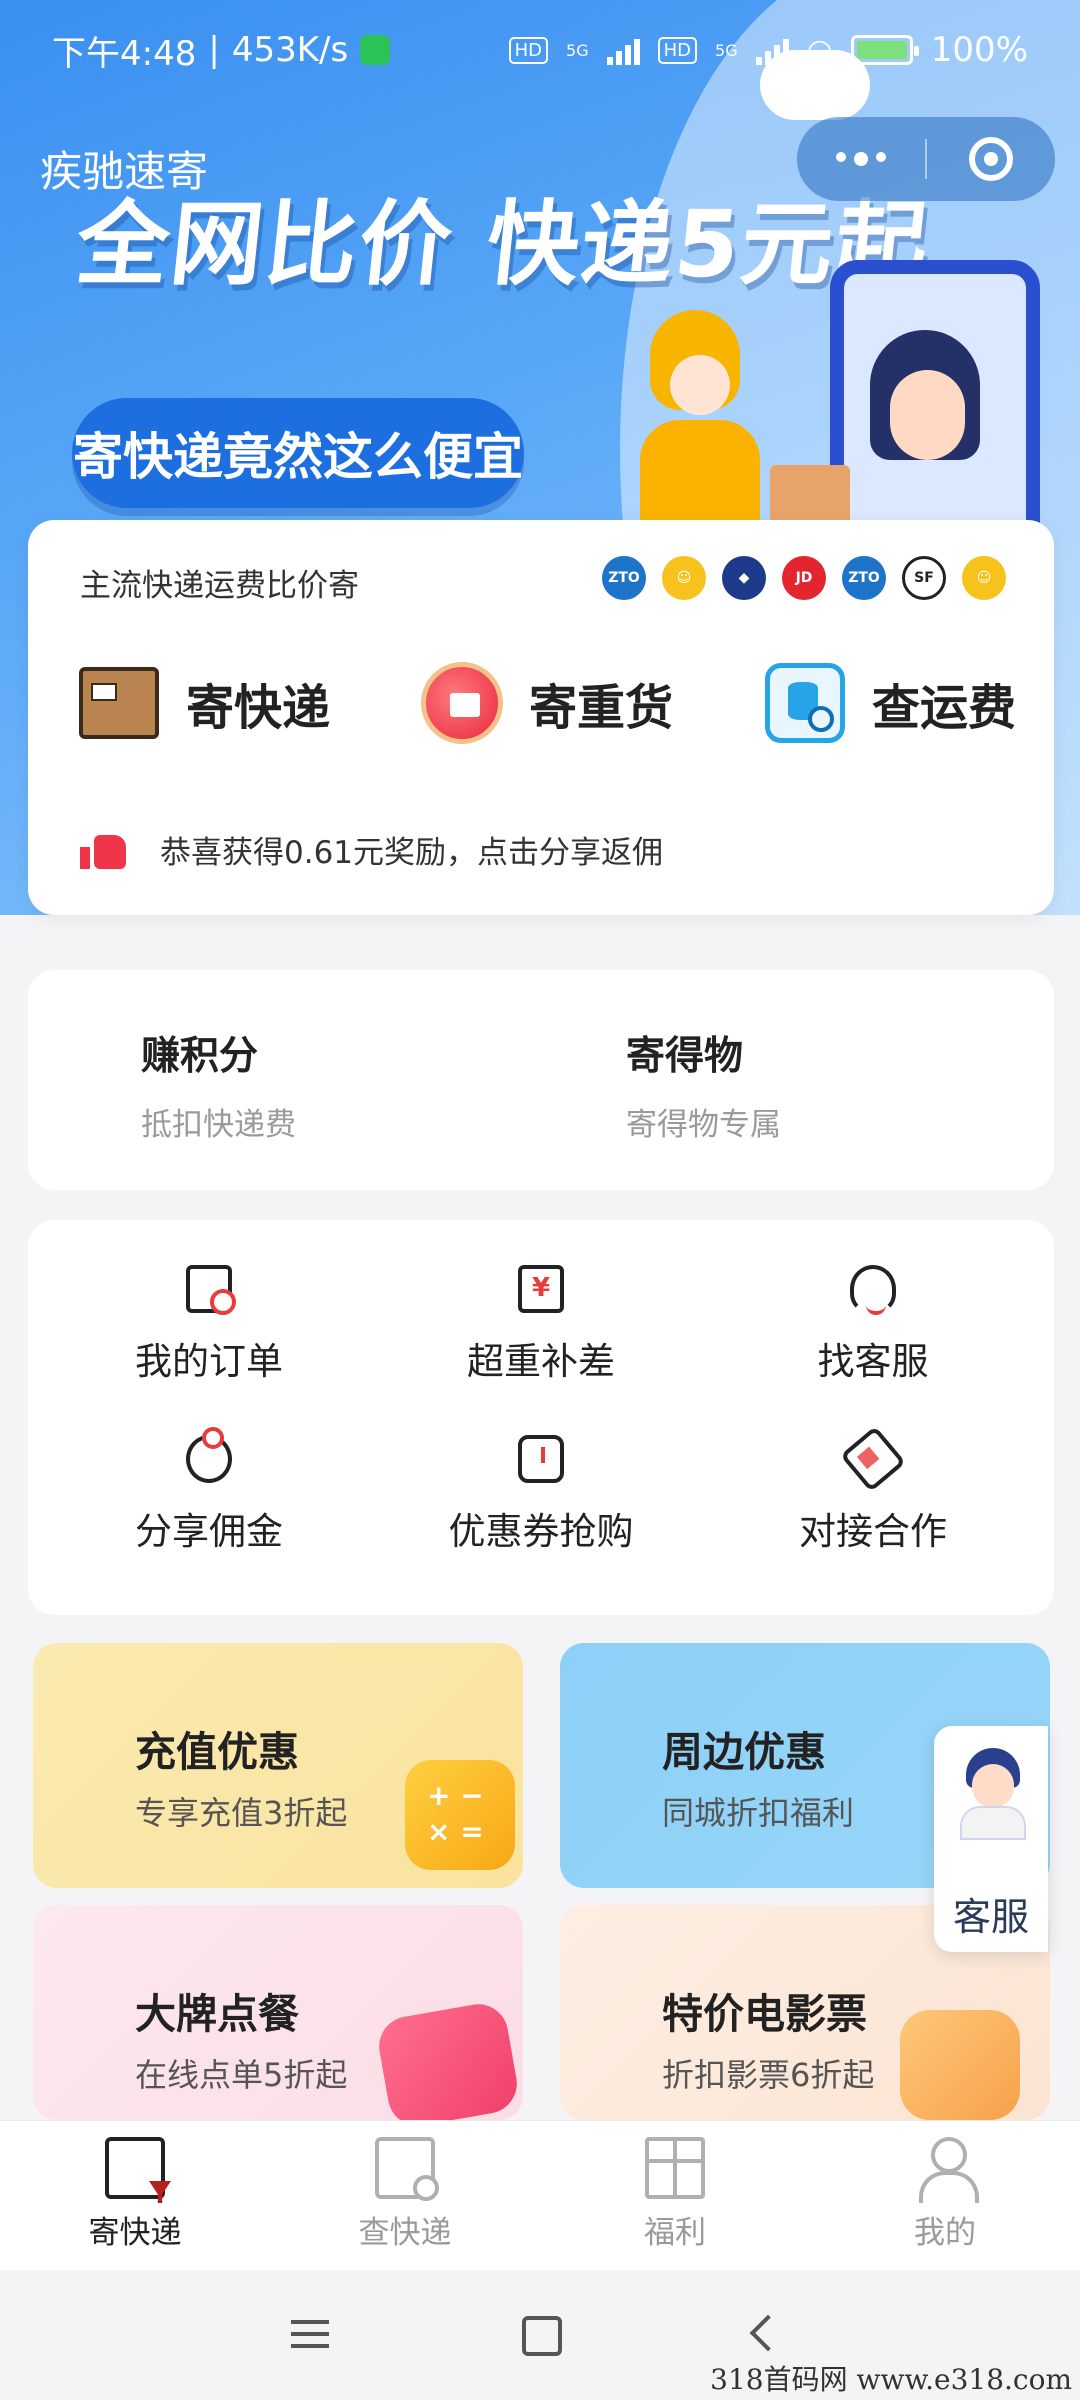 The width and height of the screenshot is (1080, 2400). I want to click on tab-label: 寄快递, so click(135, 2233).